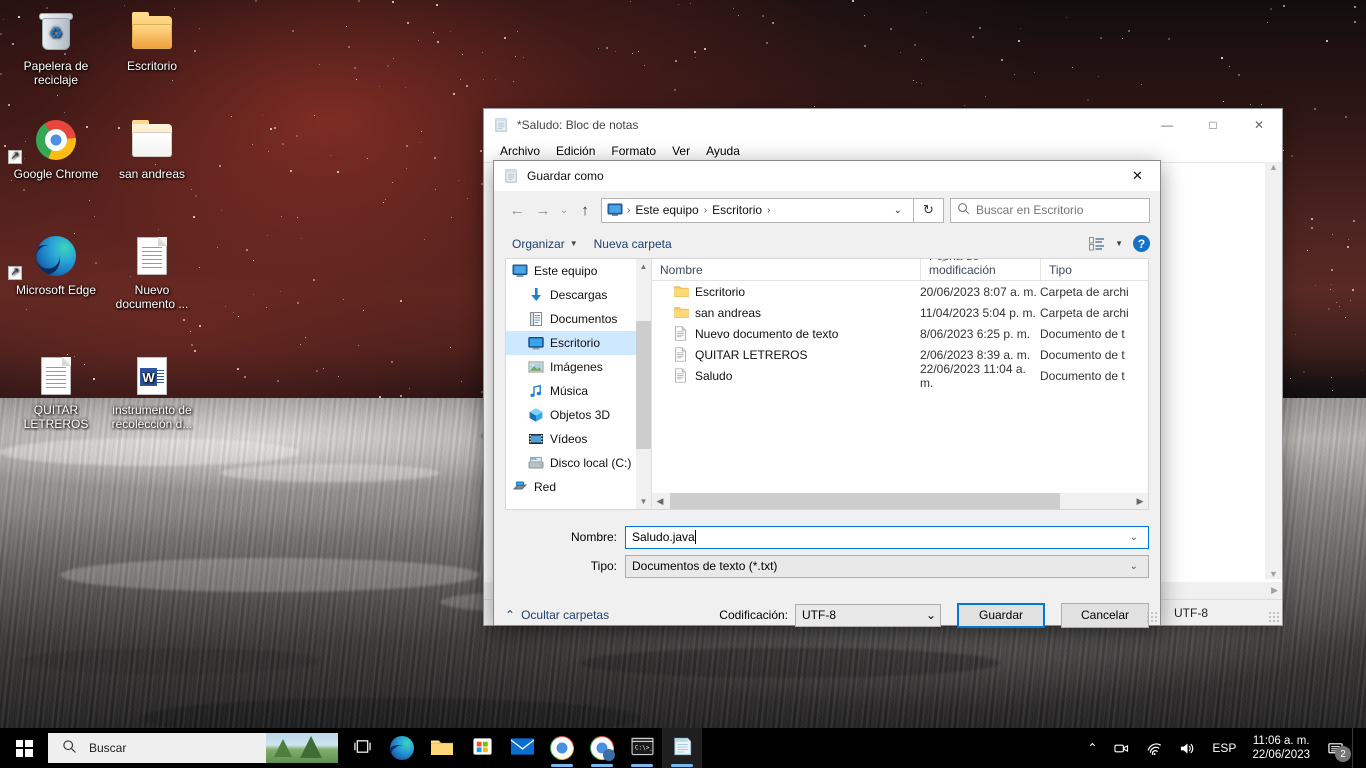 This screenshot has width=1366, height=768. What do you see at coordinates (578, 463) in the screenshot?
I see `tree-item-disco-local-c: Disco local (C:)` at bounding box center [578, 463].